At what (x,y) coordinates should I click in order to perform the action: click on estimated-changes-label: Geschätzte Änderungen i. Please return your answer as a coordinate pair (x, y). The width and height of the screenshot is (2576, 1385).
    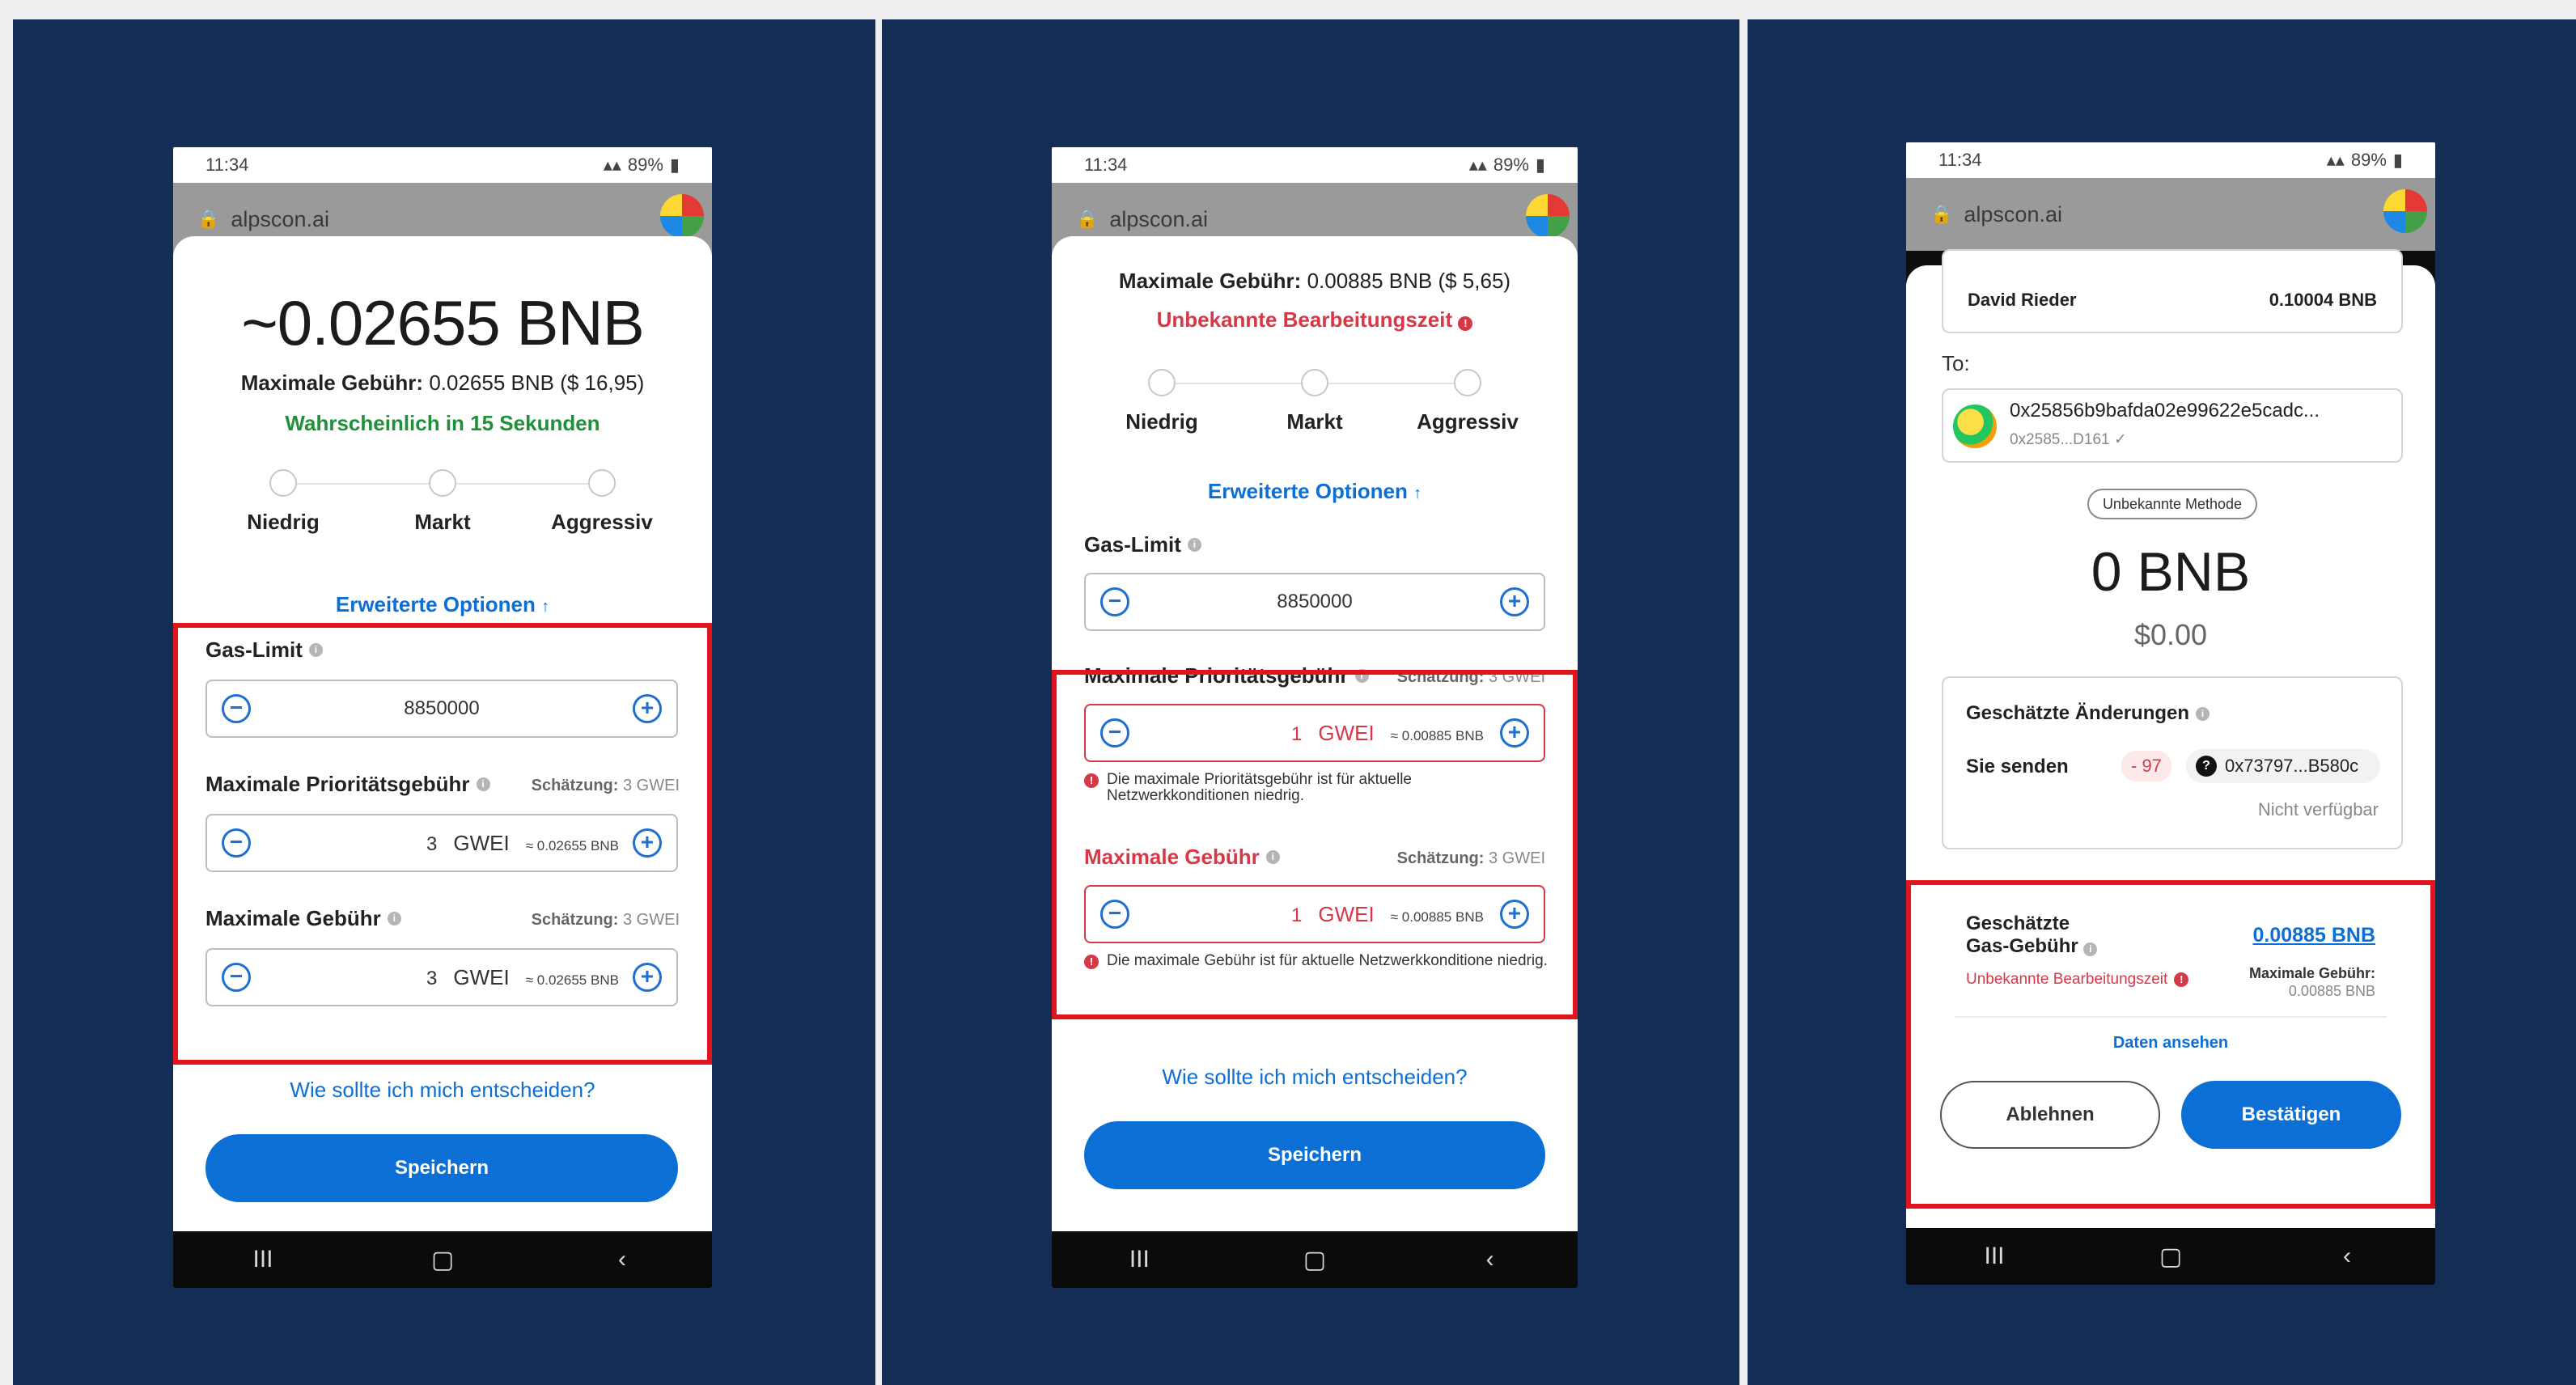
    Looking at the image, I should click on (2088, 713).